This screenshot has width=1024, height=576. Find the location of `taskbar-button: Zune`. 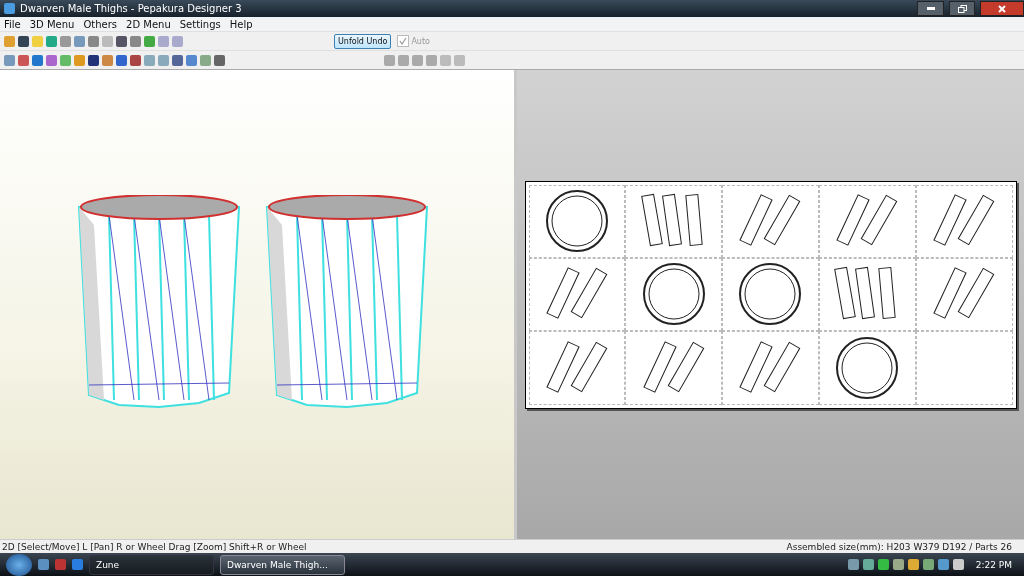

taskbar-button: Zune is located at coordinates (151, 564).